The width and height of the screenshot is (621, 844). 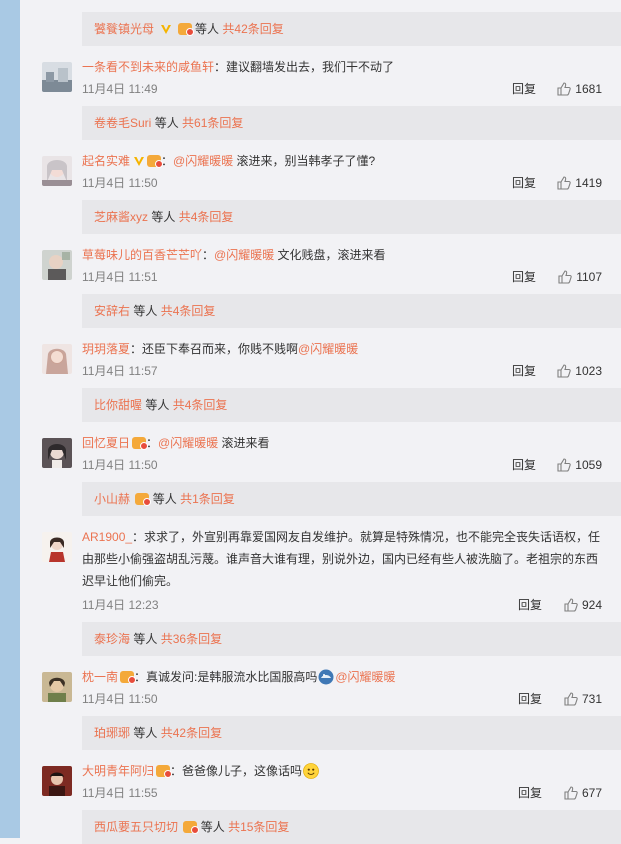 What do you see at coordinates (351, 827) in the screenshot?
I see `reply-summary-box: 西瓜要五只切切 等人 共15条回复` at bounding box center [351, 827].